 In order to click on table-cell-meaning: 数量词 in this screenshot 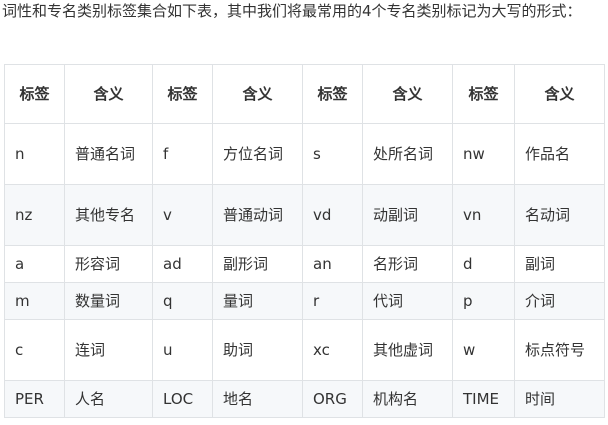, I will do `click(108, 301)`.